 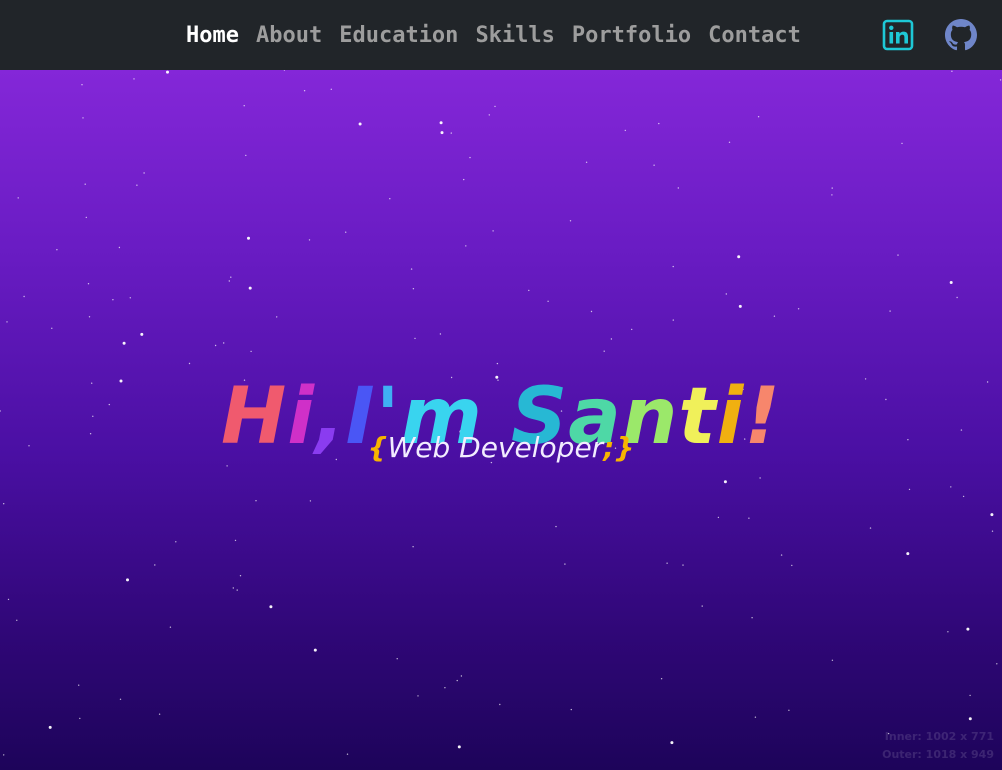 I want to click on nav-link-about: About, so click(x=289, y=35).